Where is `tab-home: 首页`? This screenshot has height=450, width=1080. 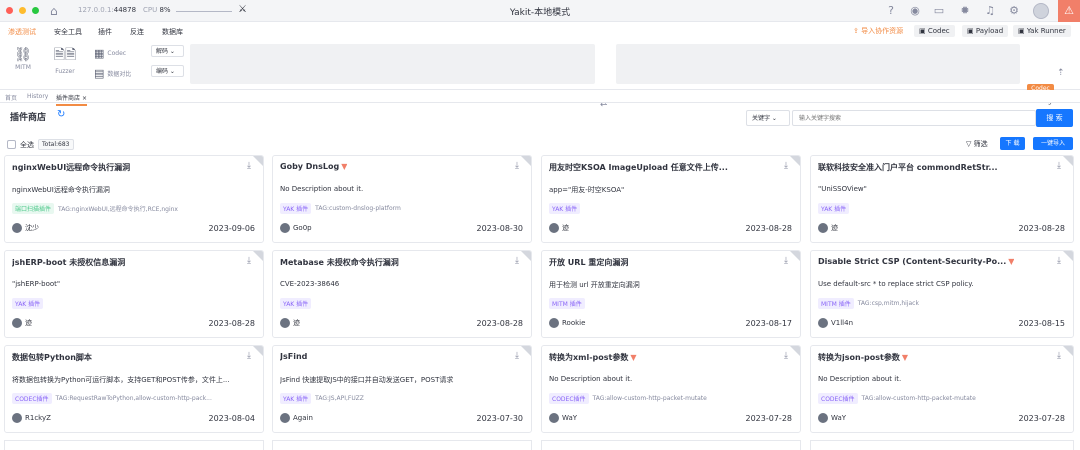 tab-home: 首页 is located at coordinates (11, 97).